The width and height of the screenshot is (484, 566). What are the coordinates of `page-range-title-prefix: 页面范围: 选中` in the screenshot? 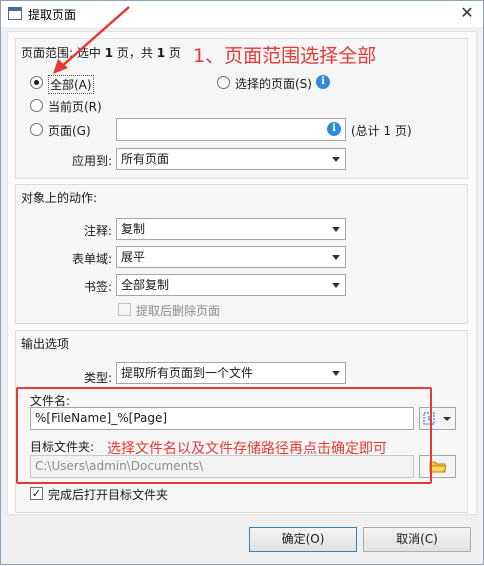 It's located at (61, 53).